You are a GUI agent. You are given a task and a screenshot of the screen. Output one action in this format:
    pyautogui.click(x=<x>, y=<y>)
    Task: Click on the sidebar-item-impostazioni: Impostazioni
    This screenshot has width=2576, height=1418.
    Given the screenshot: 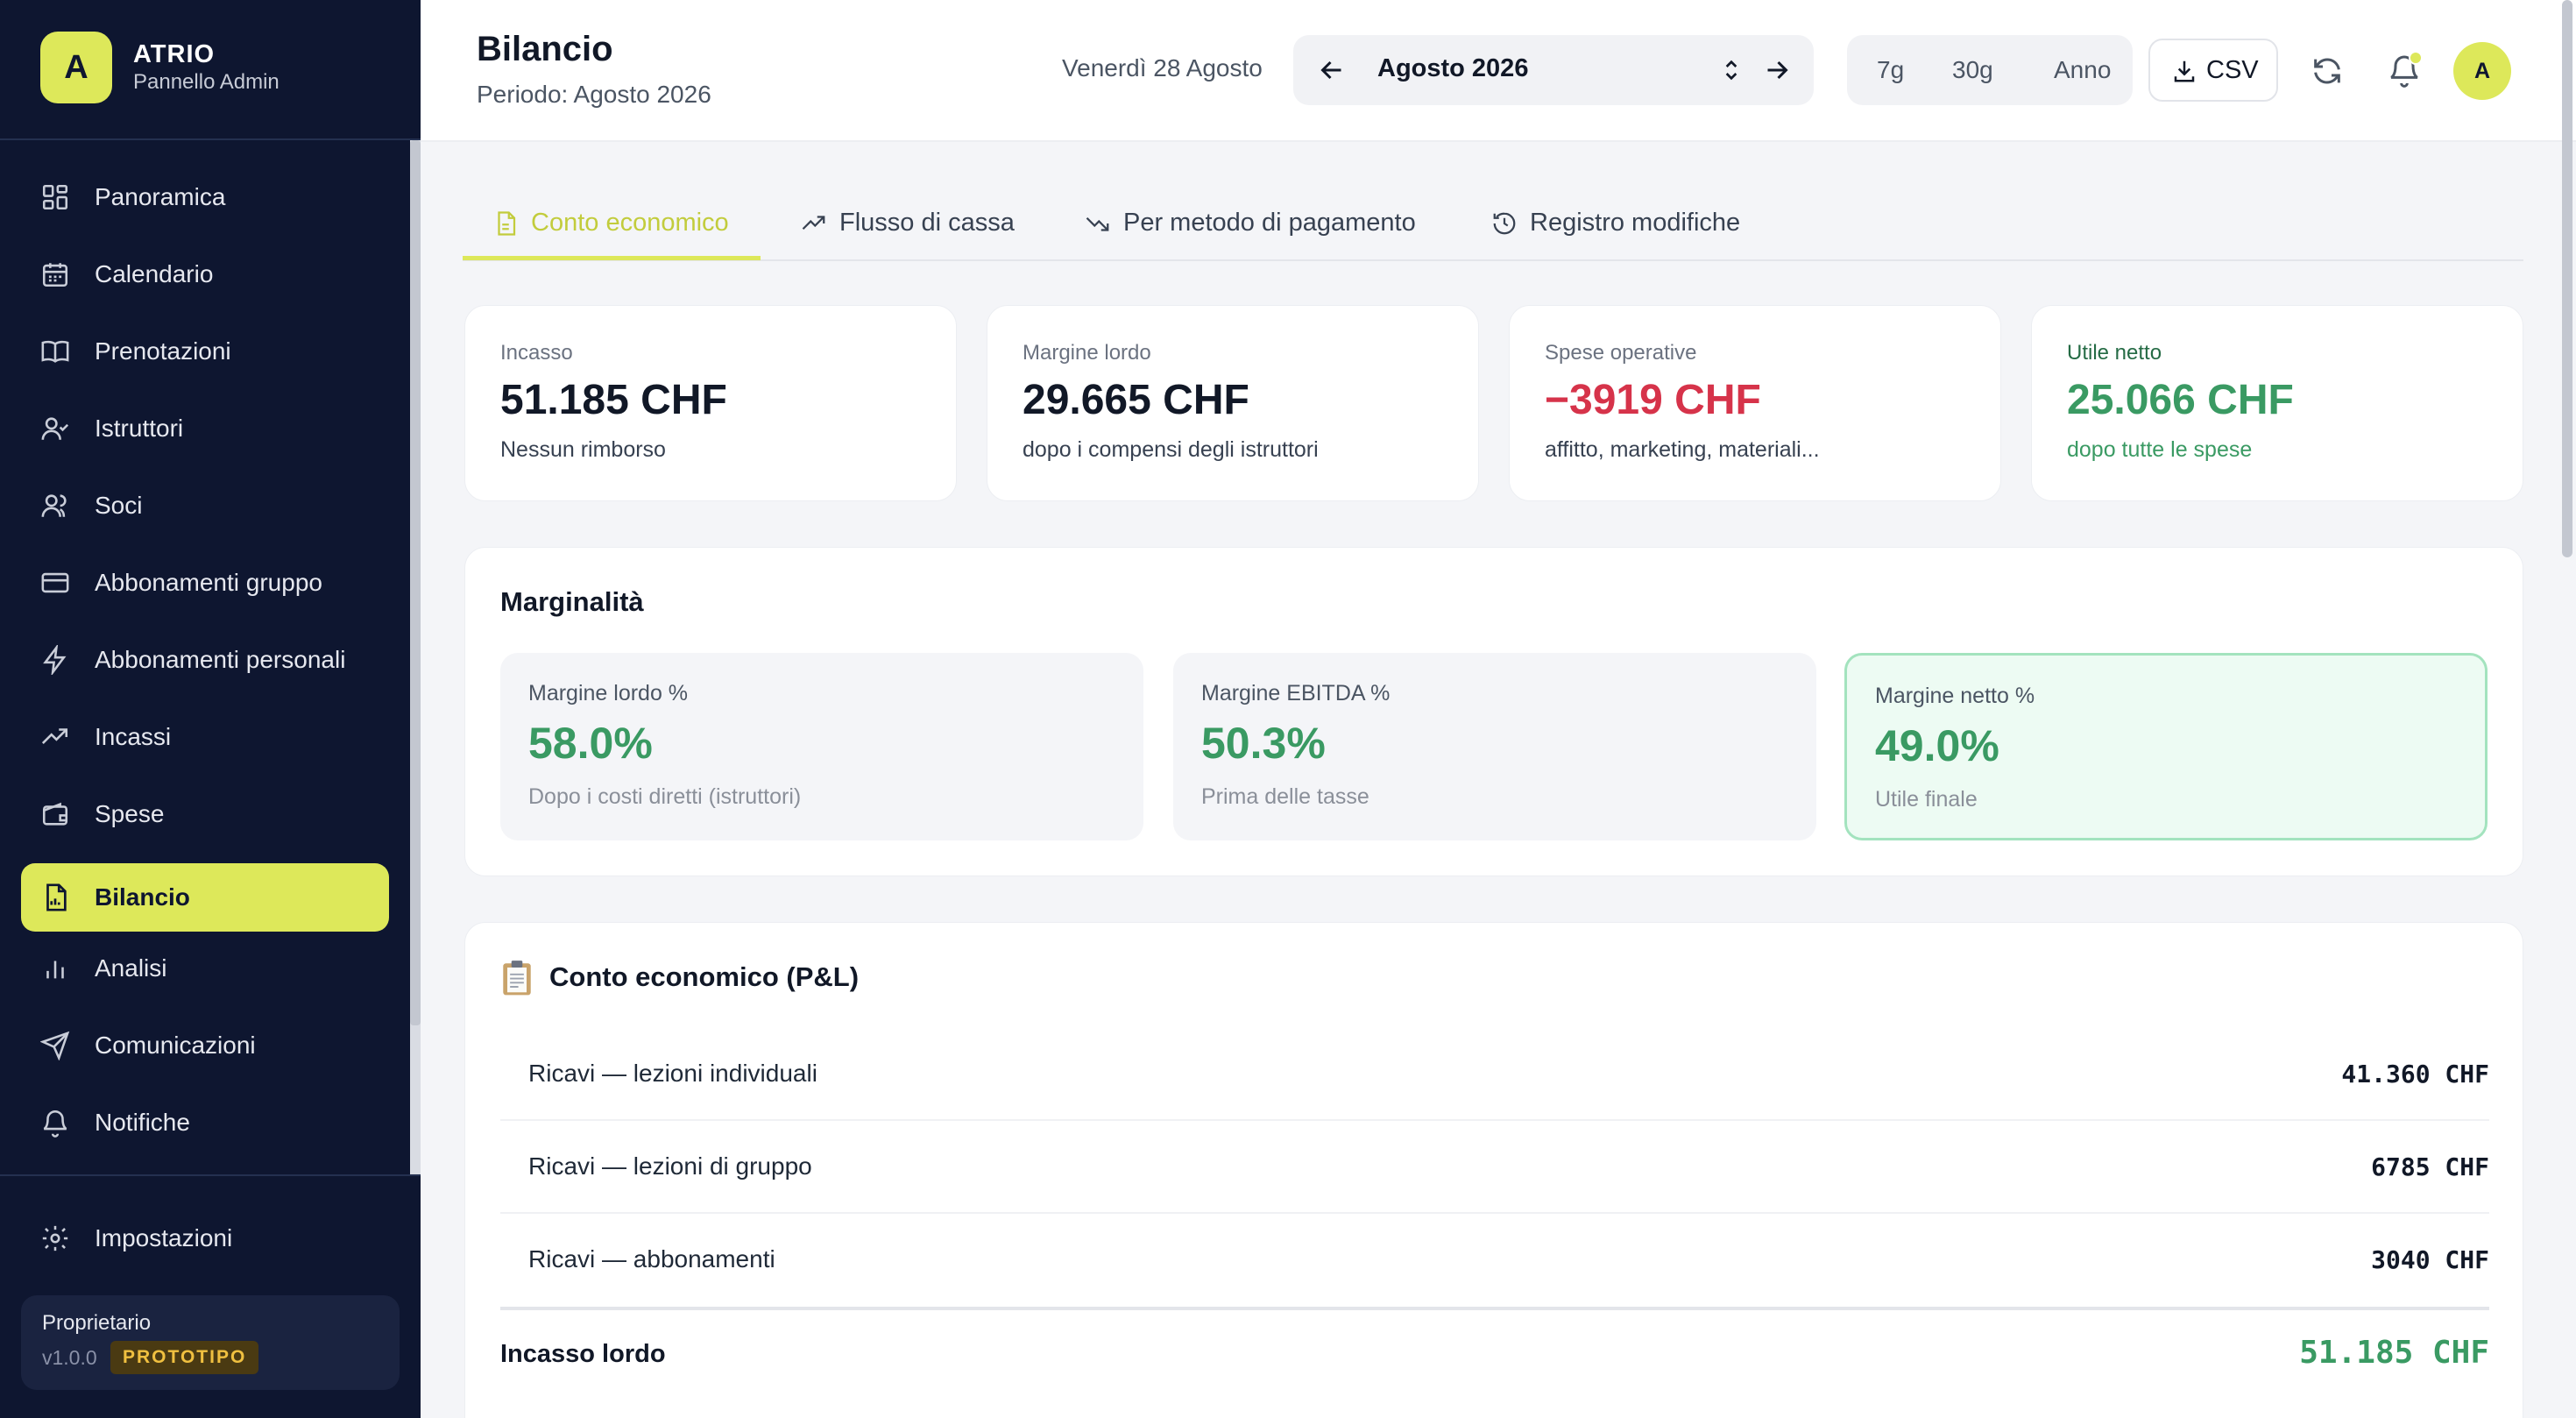 What is the action you would take?
    pyautogui.click(x=205, y=1238)
    